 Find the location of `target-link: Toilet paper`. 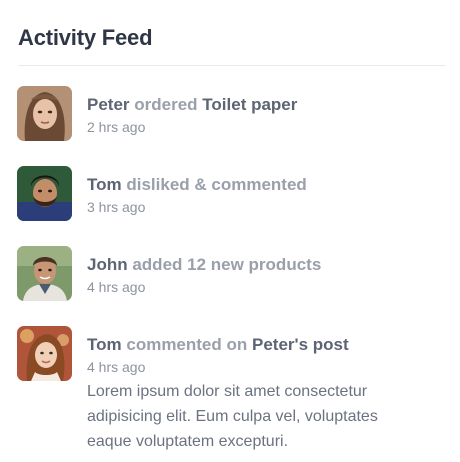

target-link: Toilet paper is located at coordinates (249, 104).